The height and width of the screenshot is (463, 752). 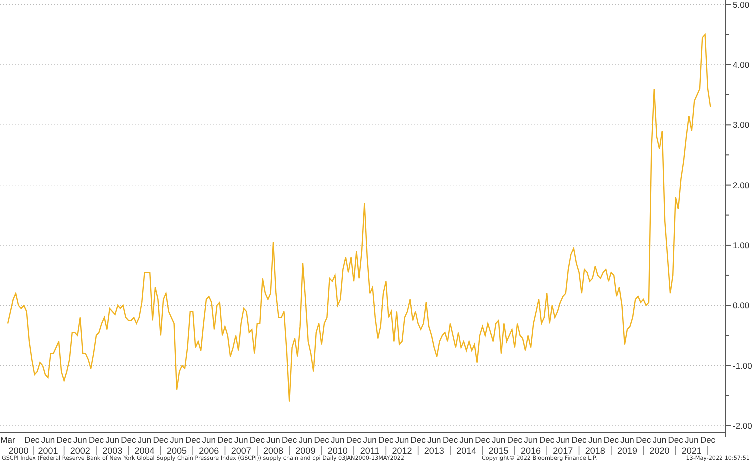 What do you see at coordinates (8, 440) in the screenshot?
I see `x-tick-label: Mar` at bounding box center [8, 440].